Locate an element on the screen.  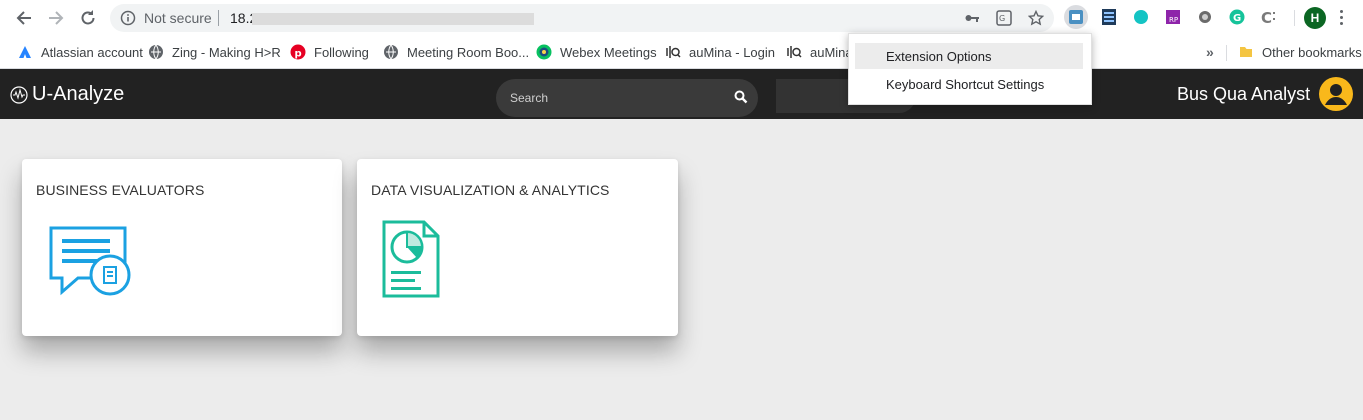
extension-rp-icon: RP is located at coordinates (1173, 17).